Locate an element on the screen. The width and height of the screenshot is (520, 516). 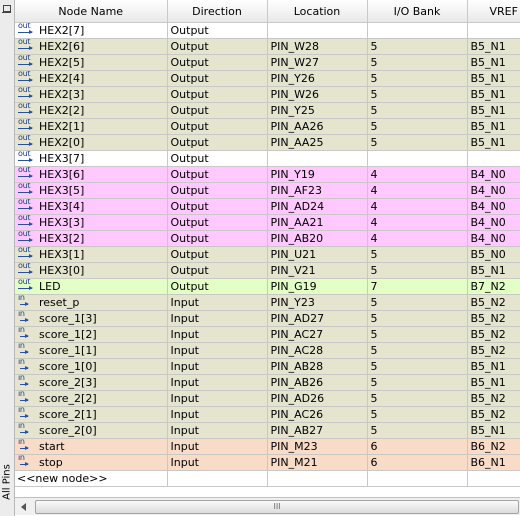
node-name-cell: out HEX3[4] is located at coordinates (91, 206).